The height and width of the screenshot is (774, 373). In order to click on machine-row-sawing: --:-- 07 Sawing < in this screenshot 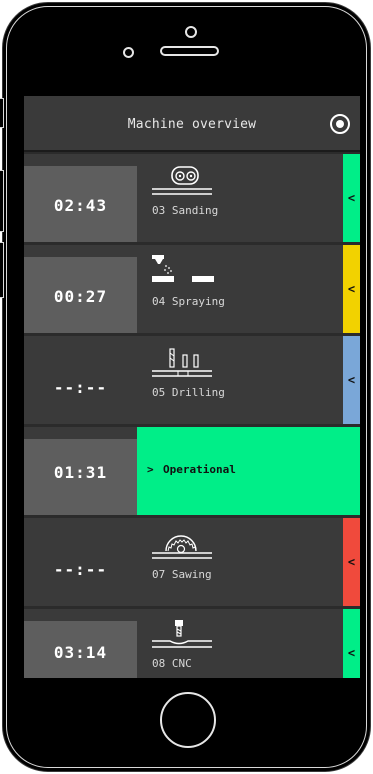, I will do `click(192, 562)`.